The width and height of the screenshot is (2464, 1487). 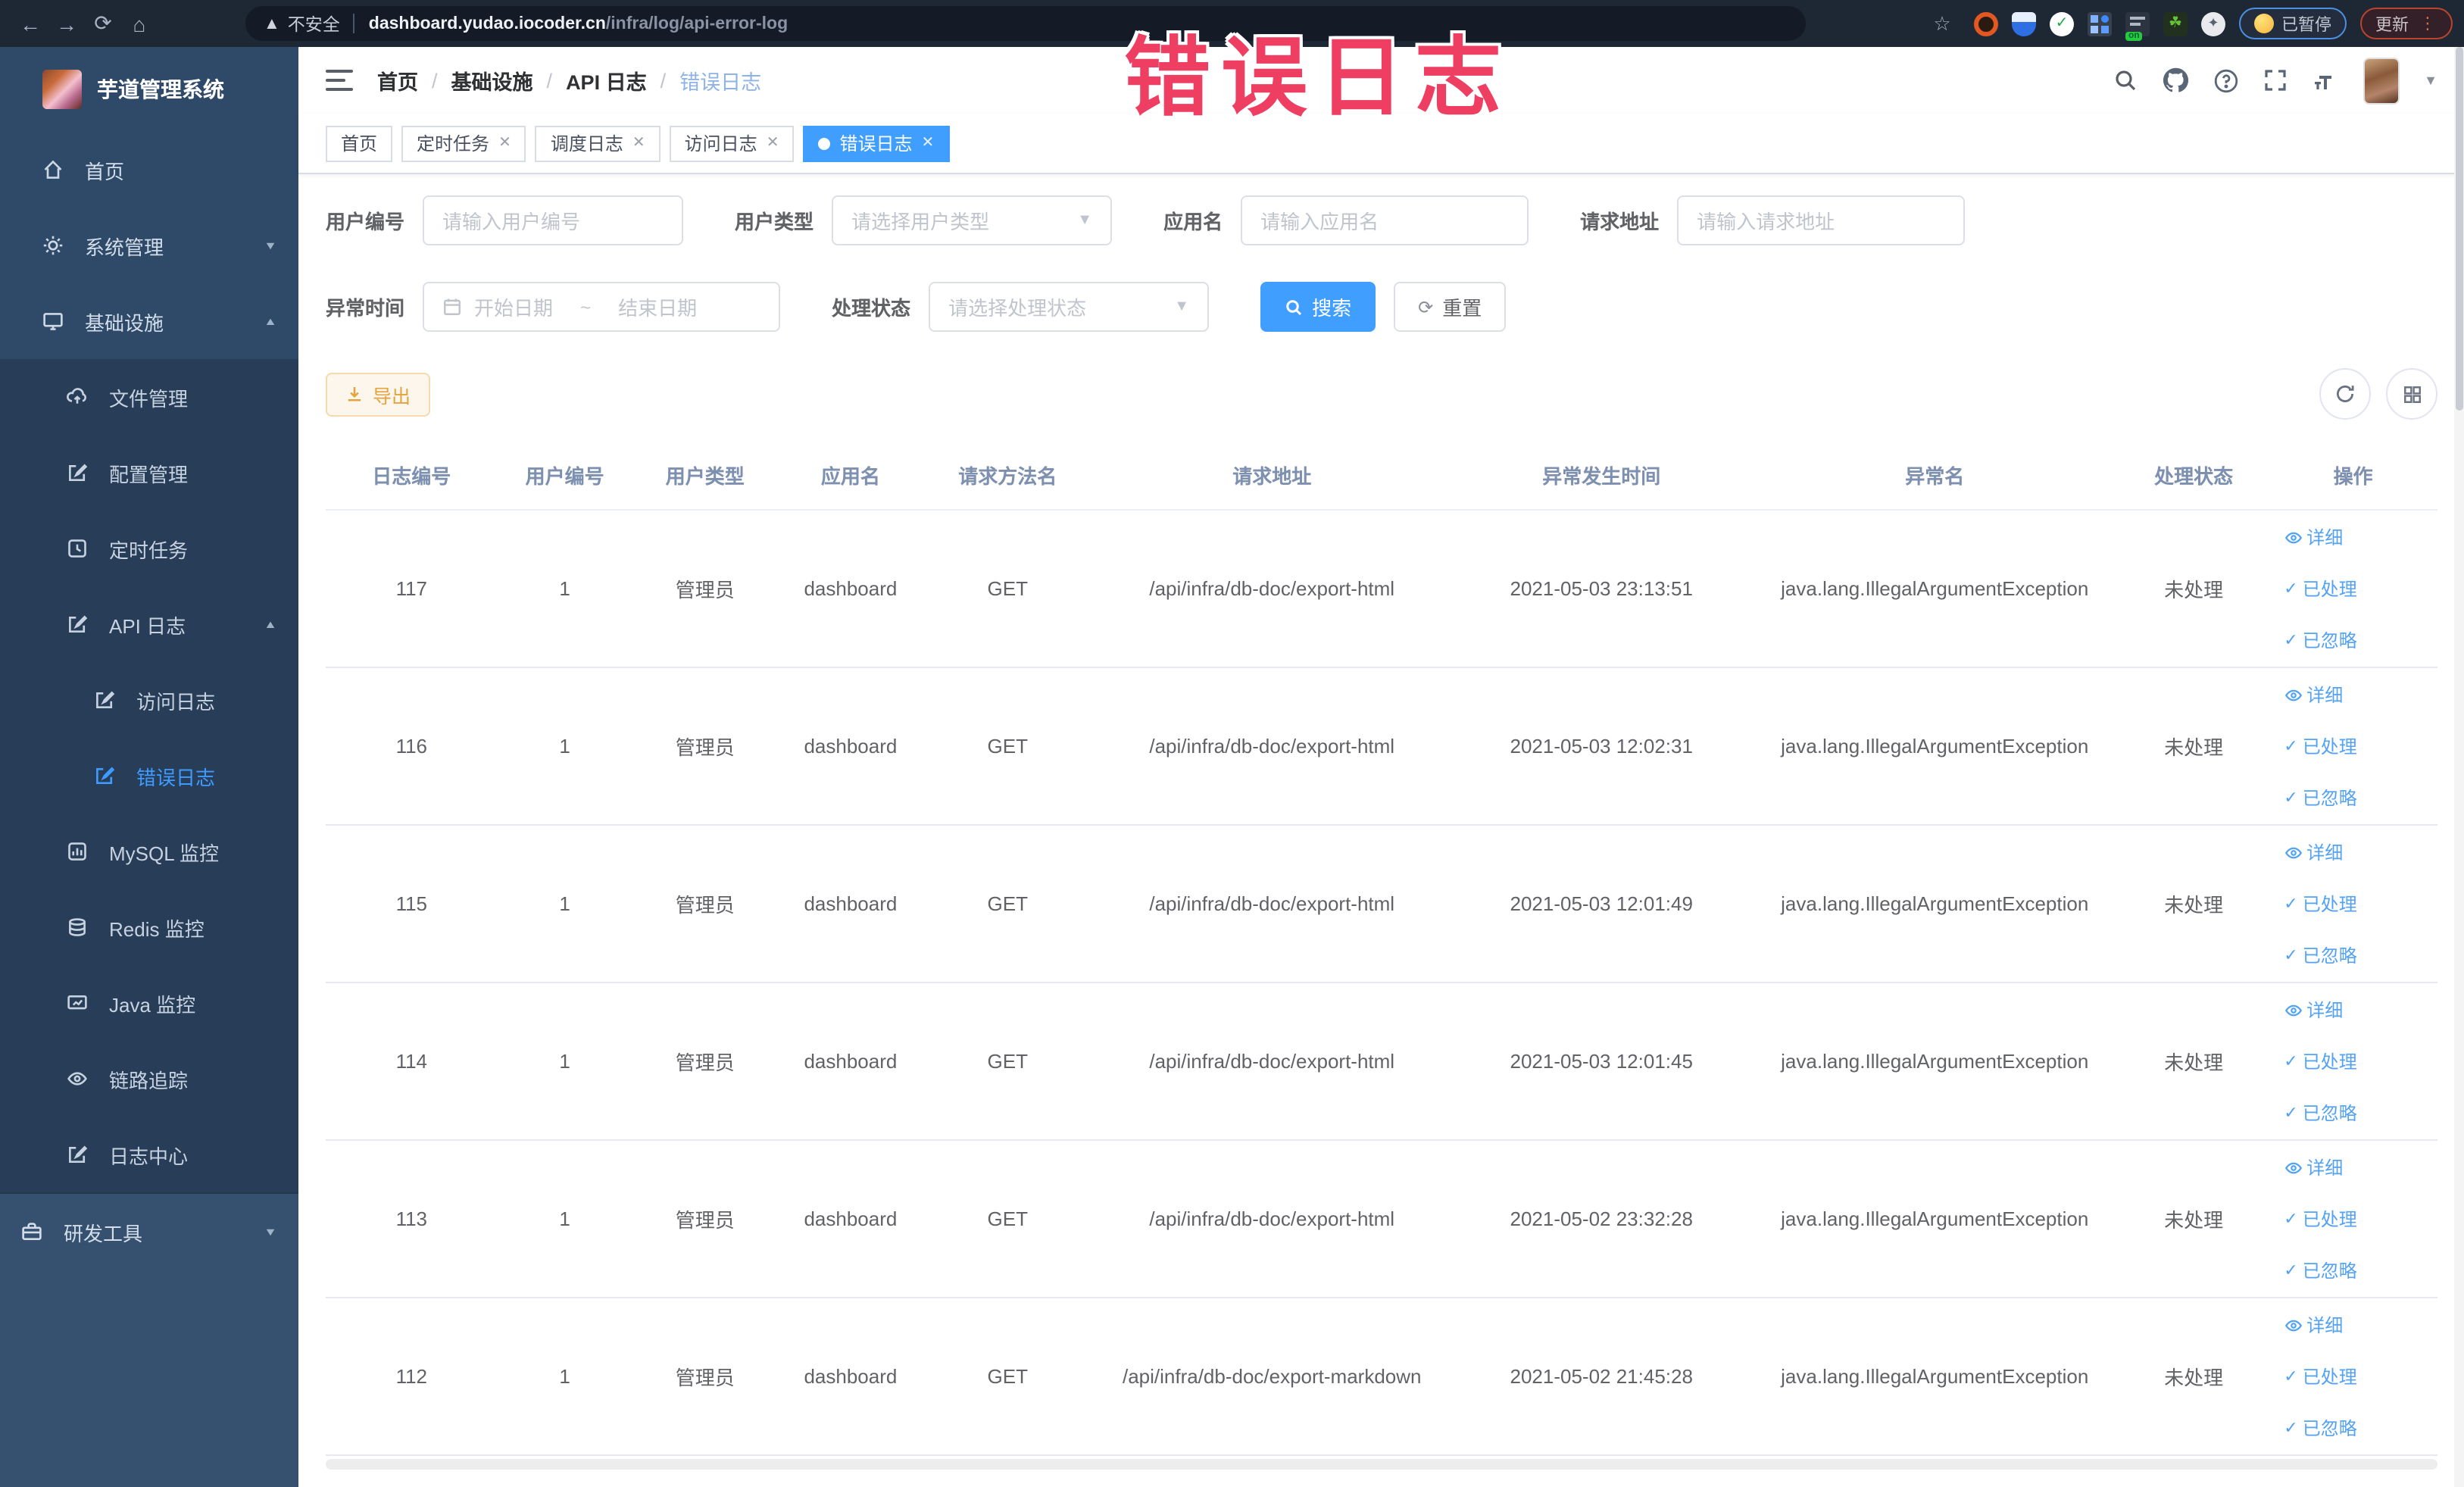 I want to click on sidebar-item-file-mgmt: 文件管理, so click(x=149, y=397).